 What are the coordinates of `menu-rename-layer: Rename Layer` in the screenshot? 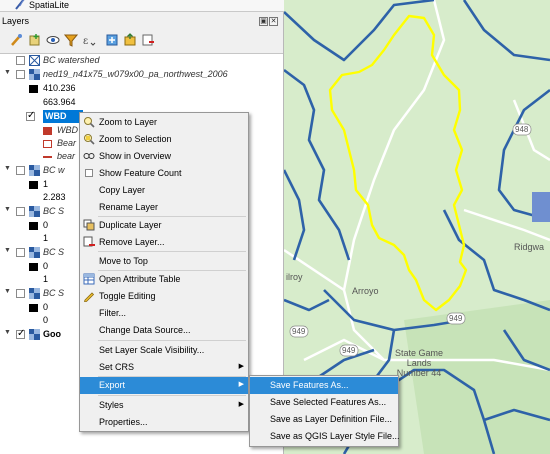 It's located at (164, 207).